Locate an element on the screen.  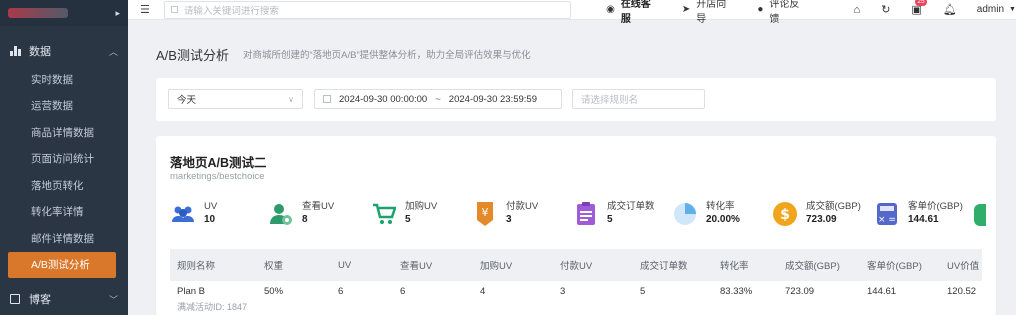
metric-label: 成交额(GBP) is located at coordinates (833, 206).